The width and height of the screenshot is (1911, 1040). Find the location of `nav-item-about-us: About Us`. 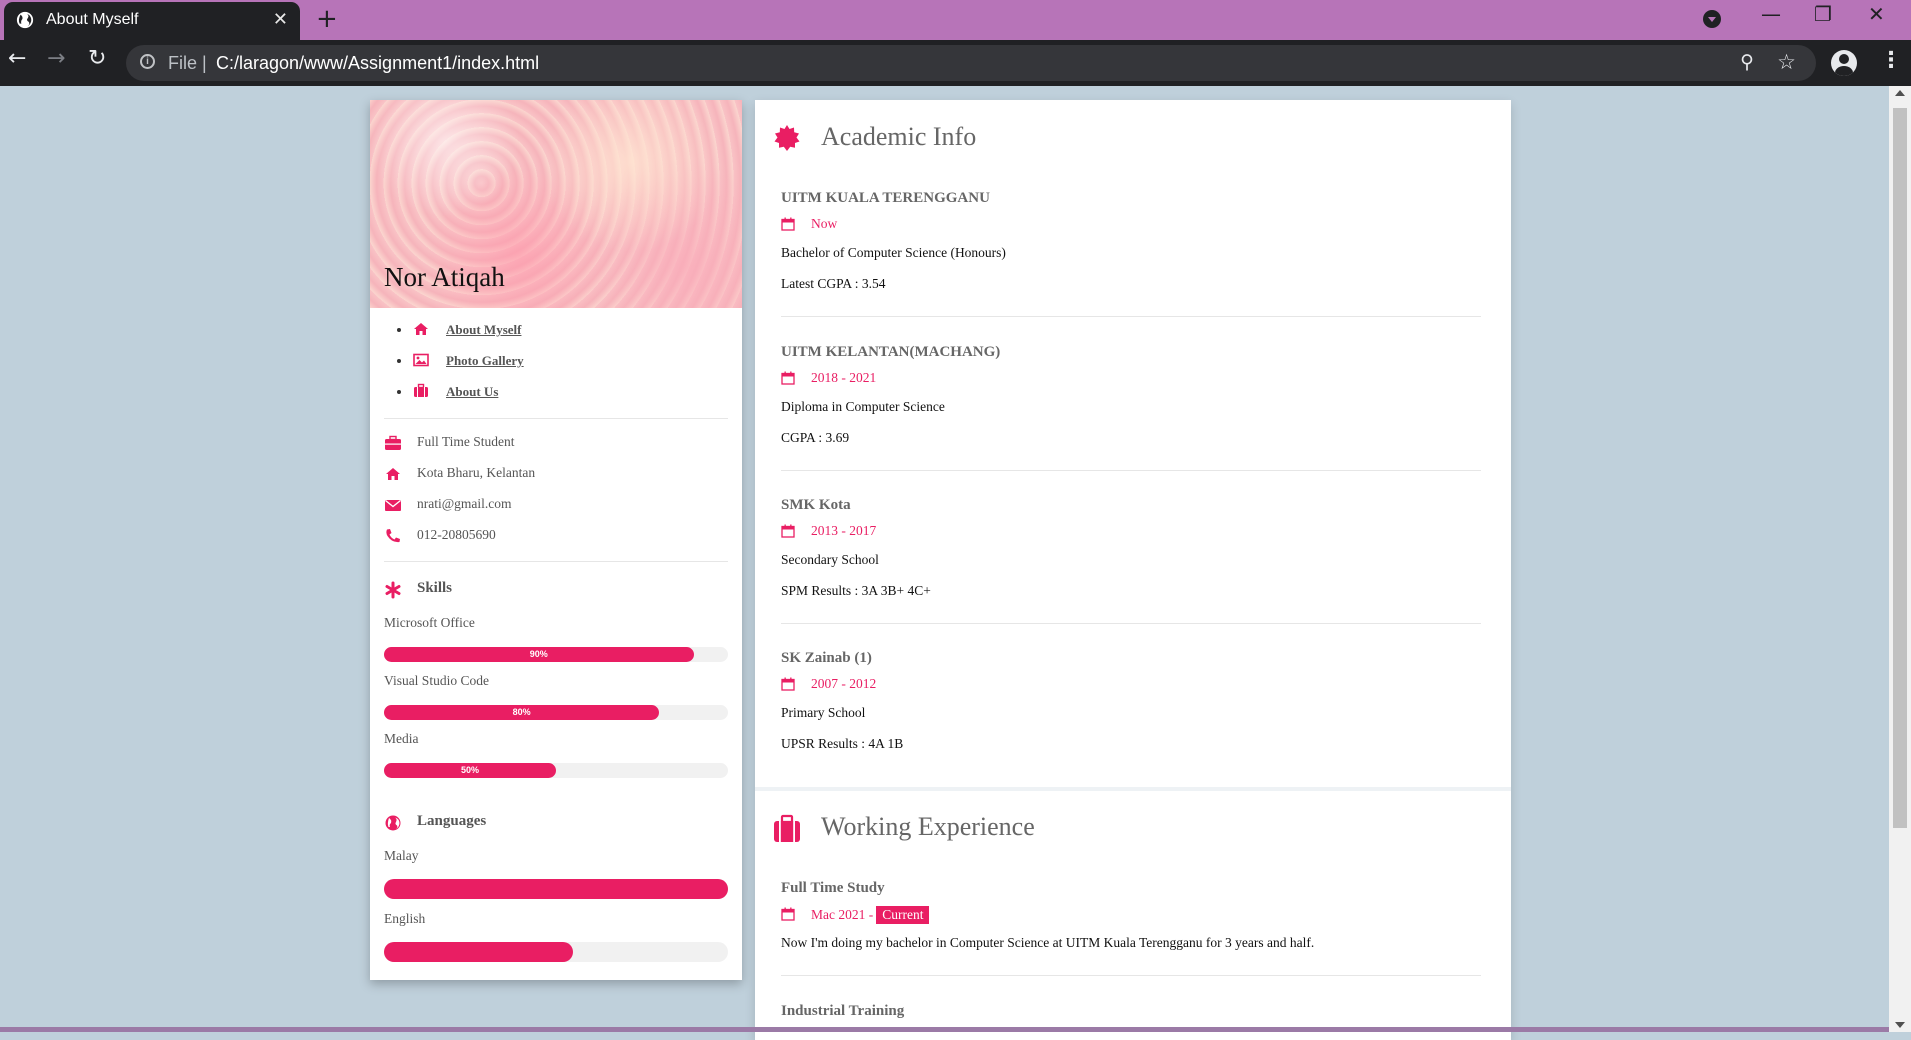

nav-item-about-us: About Us is located at coordinates (447, 397).